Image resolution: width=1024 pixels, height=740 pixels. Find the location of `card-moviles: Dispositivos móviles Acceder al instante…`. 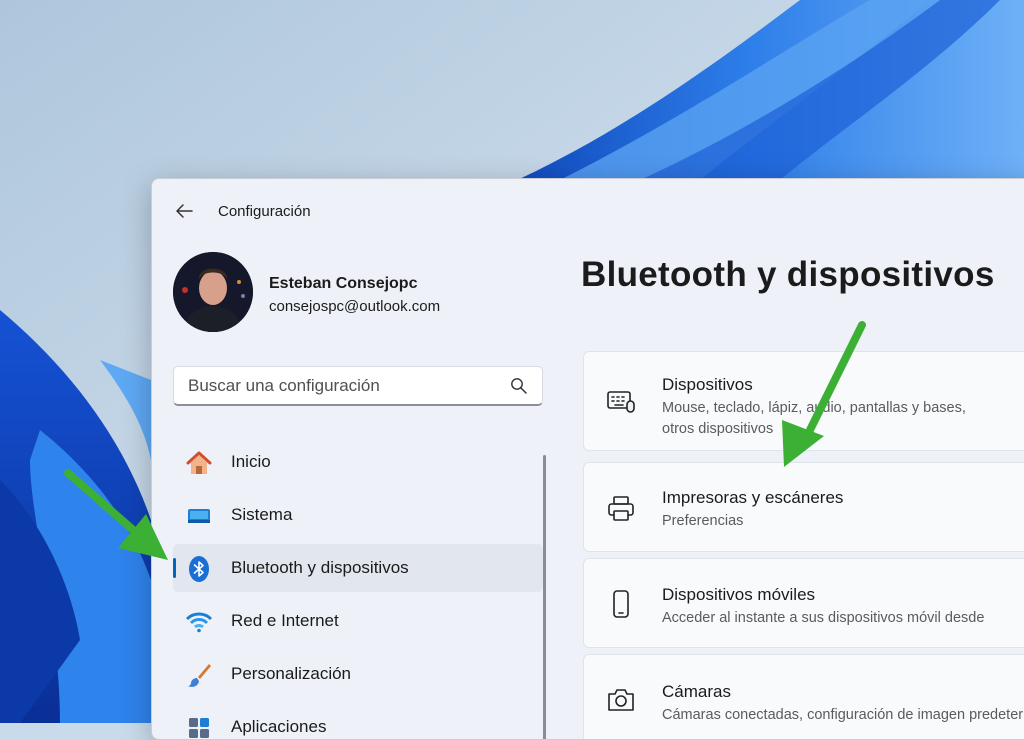

card-moviles: Dispositivos móviles Acceder al instante… is located at coordinates (803, 603).